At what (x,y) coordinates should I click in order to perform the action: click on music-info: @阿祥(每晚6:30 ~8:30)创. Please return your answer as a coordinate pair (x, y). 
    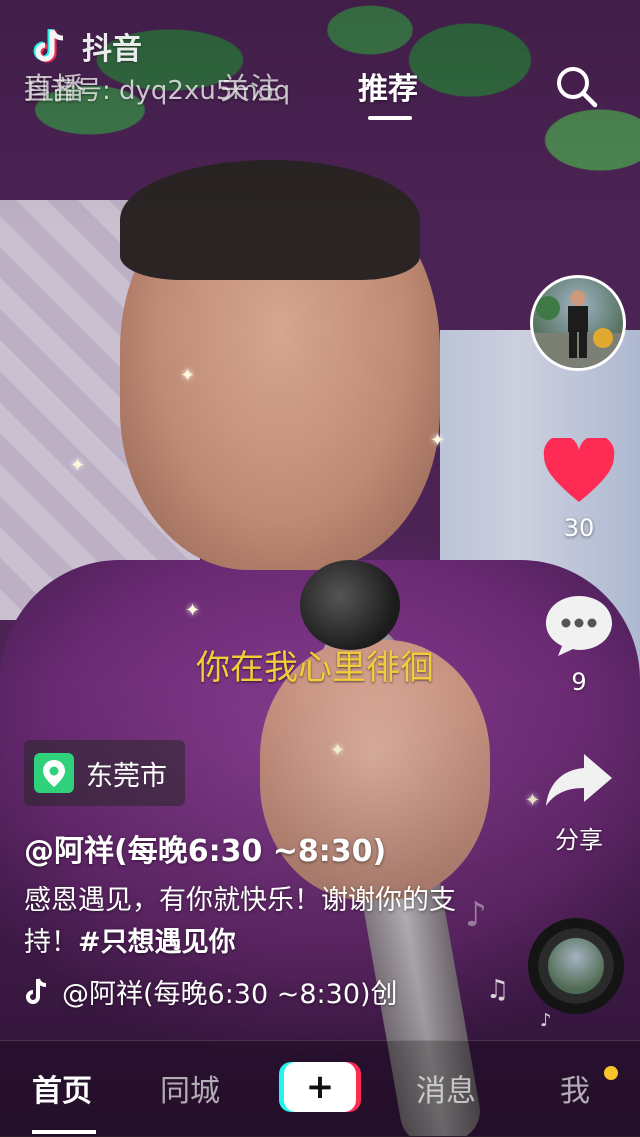
    Looking at the image, I should click on (223, 991).